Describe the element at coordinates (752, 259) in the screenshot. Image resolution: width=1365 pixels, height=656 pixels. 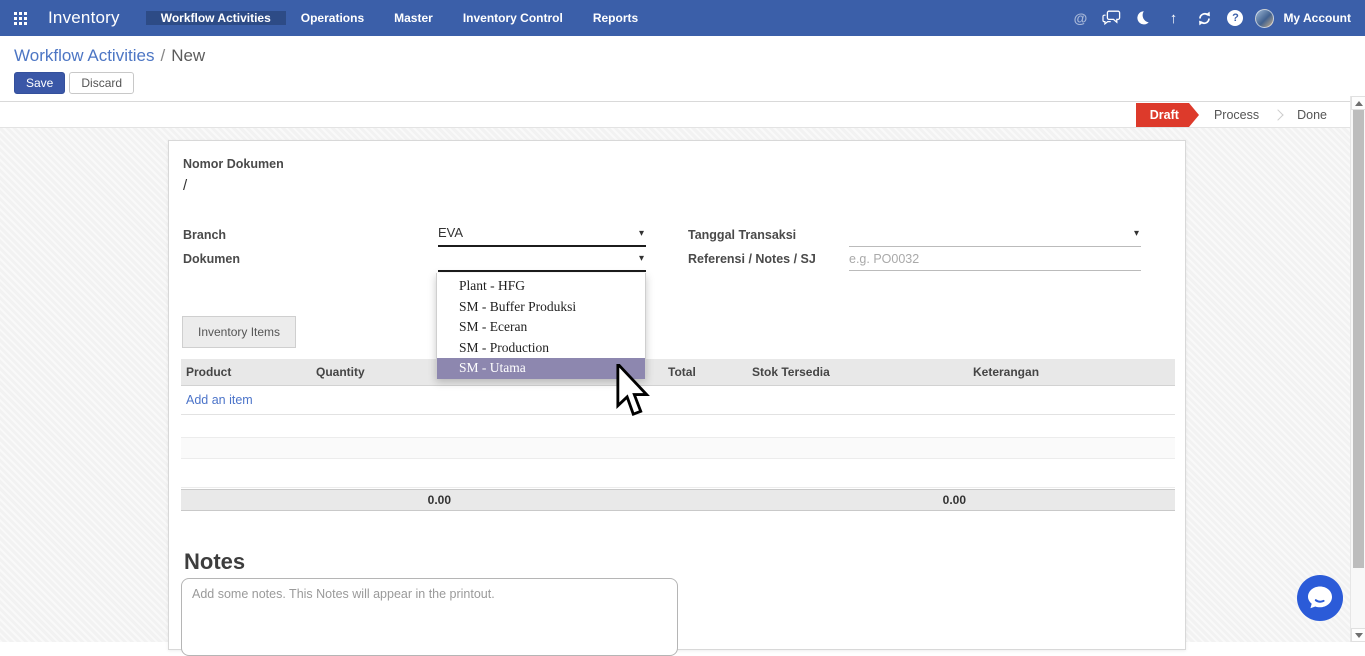
I see `referensi-label: Referensi / Notes / SJ` at that location.